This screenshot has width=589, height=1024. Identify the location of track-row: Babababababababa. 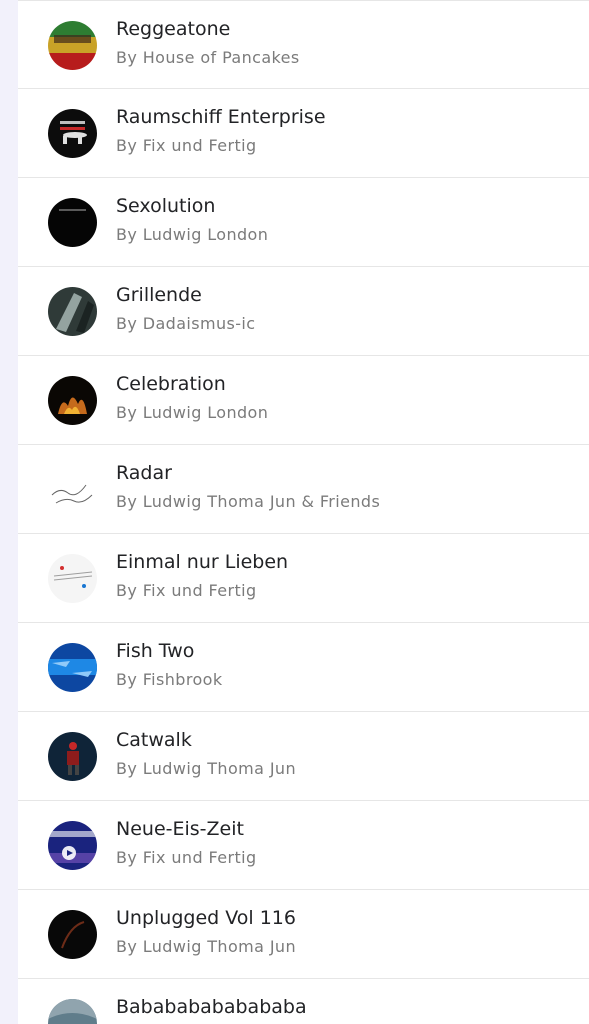
(303, 1001).